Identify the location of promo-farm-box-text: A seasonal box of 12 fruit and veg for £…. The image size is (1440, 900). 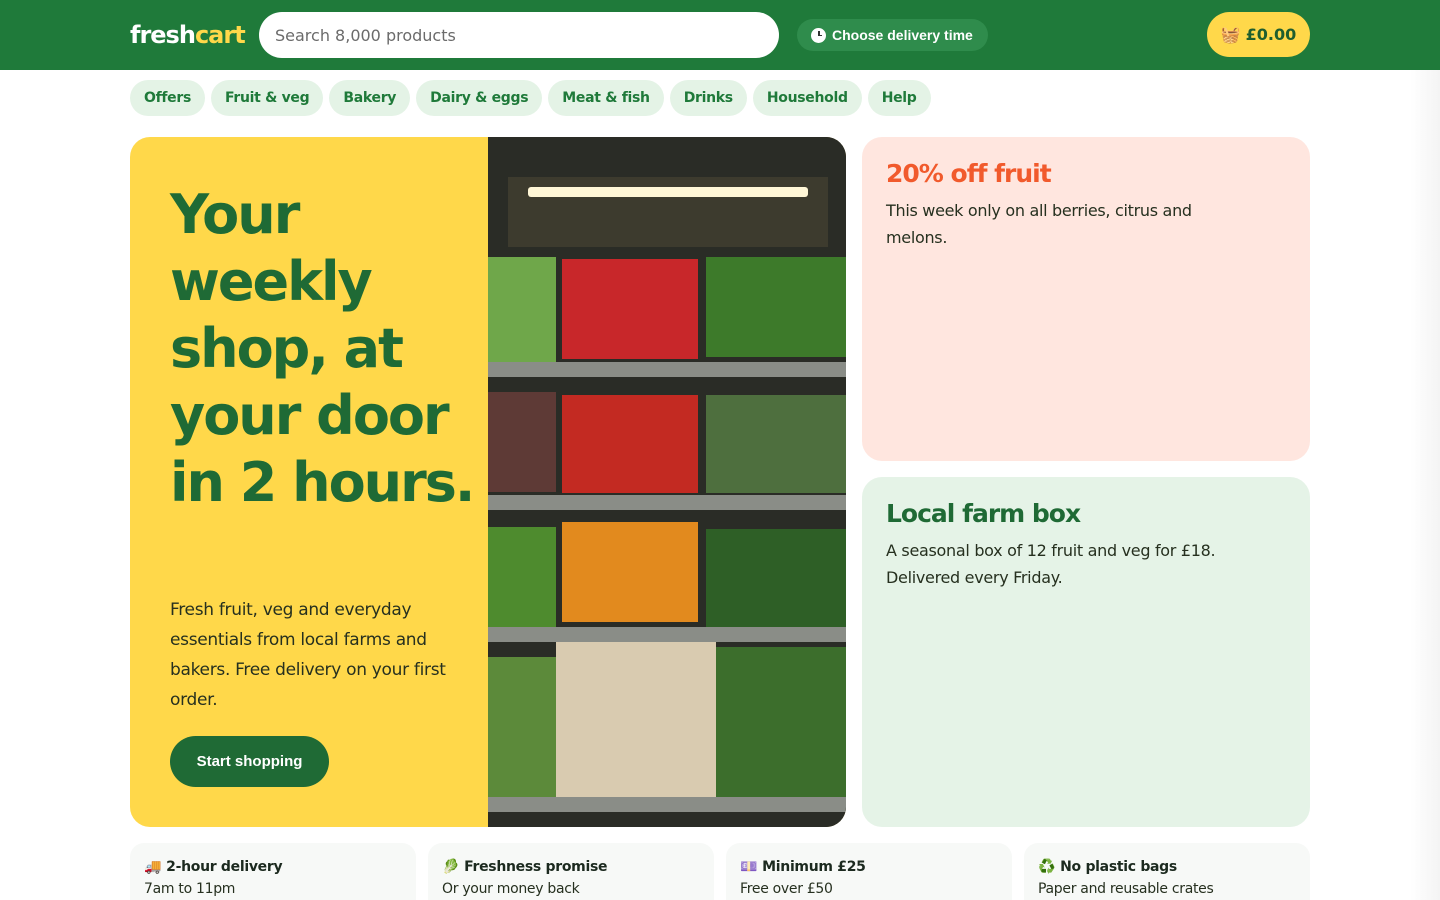
(1051, 564).